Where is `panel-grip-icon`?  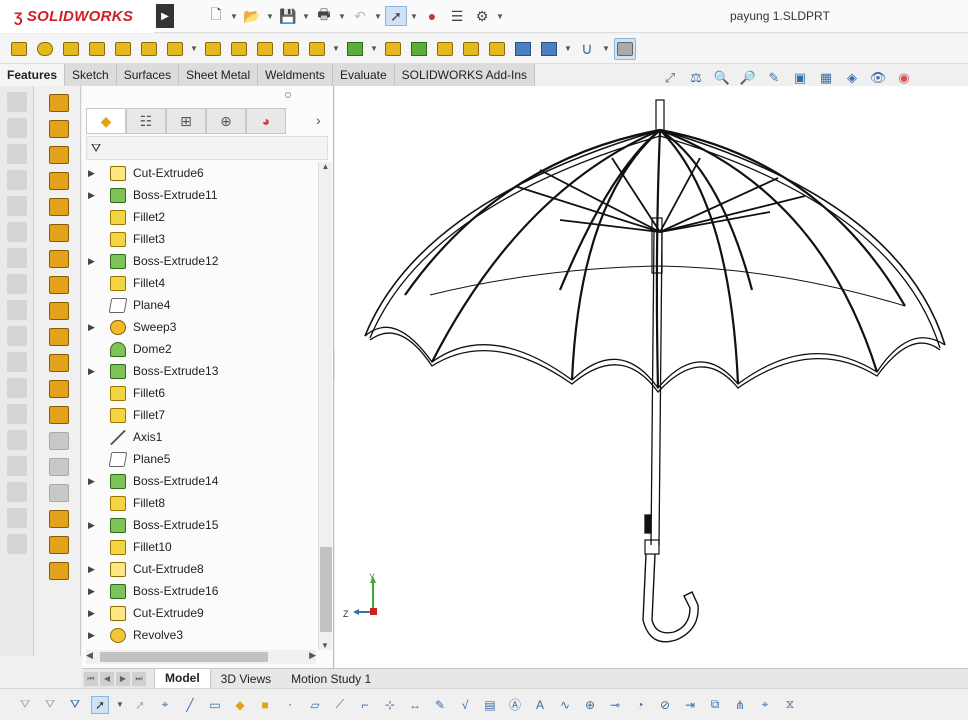 panel-grip-icon is located at coordinates (288, 95).